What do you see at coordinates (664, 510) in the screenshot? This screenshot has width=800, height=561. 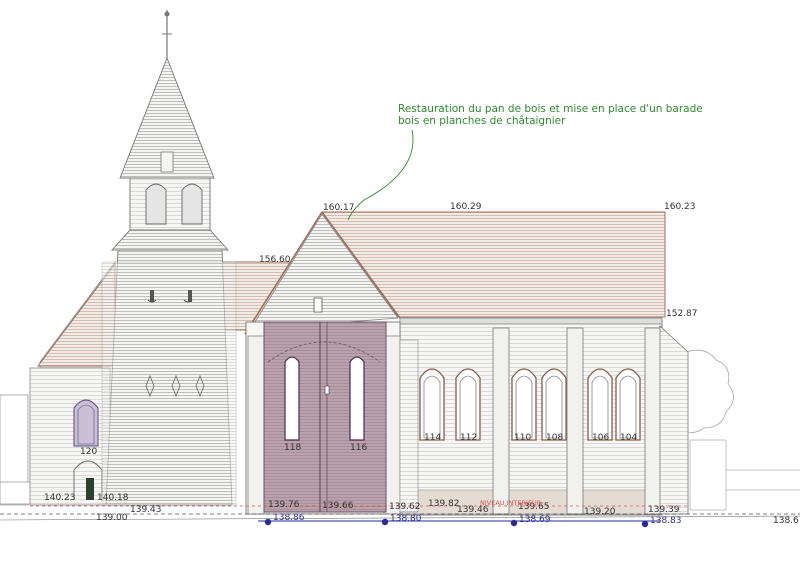 I see `level-nave-floor-8: 139.39` at bounding box center [664, 510].